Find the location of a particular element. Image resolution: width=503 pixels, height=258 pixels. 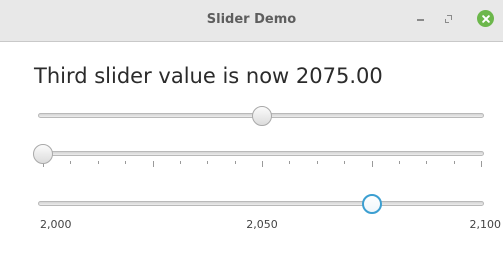

close-icon is located at coordinates (485, 18).